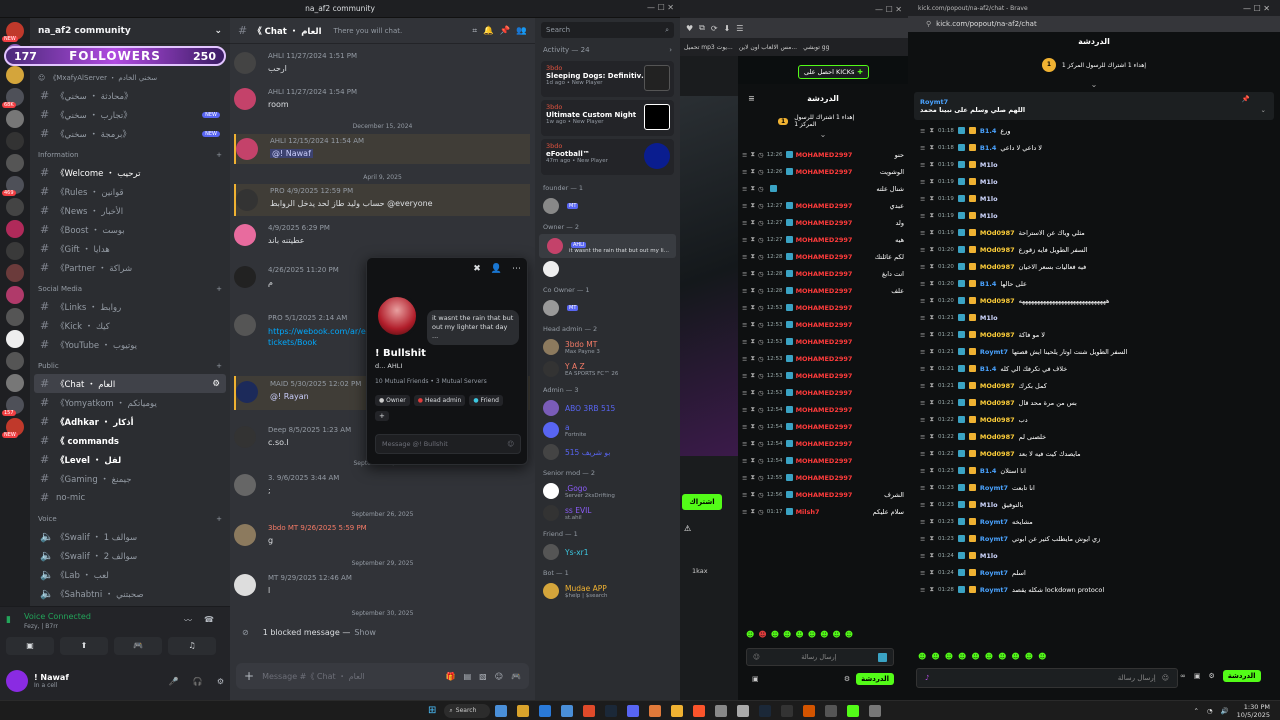 The width and height of the screenshot is (1280, 720). Describe the element at coordinates (823, 375) in the screenshot. I see `kick-chat-line: ≡ ⧗ ◷ 12:53 MOHAMED2997` at that location.